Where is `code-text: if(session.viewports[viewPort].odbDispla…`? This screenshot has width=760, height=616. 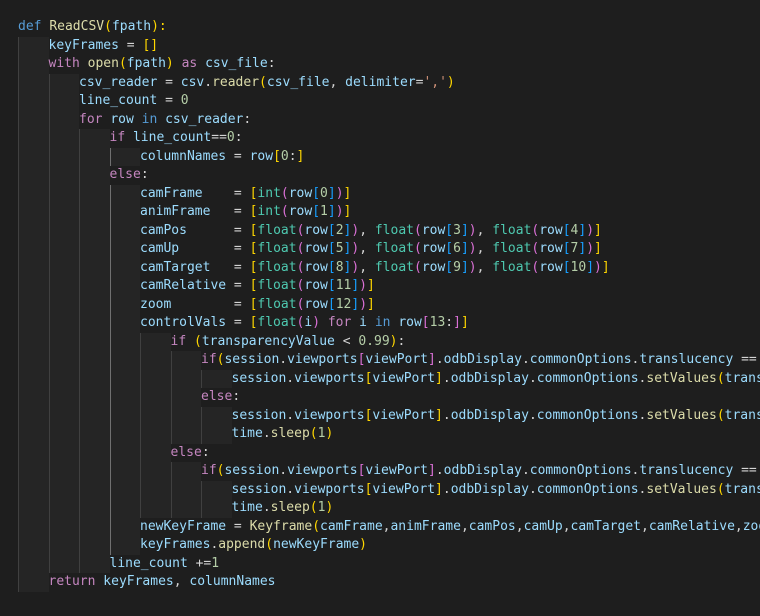
code-text: if(session.viewports[viewPort].odbDispla… is located at coordinates (480, 360).